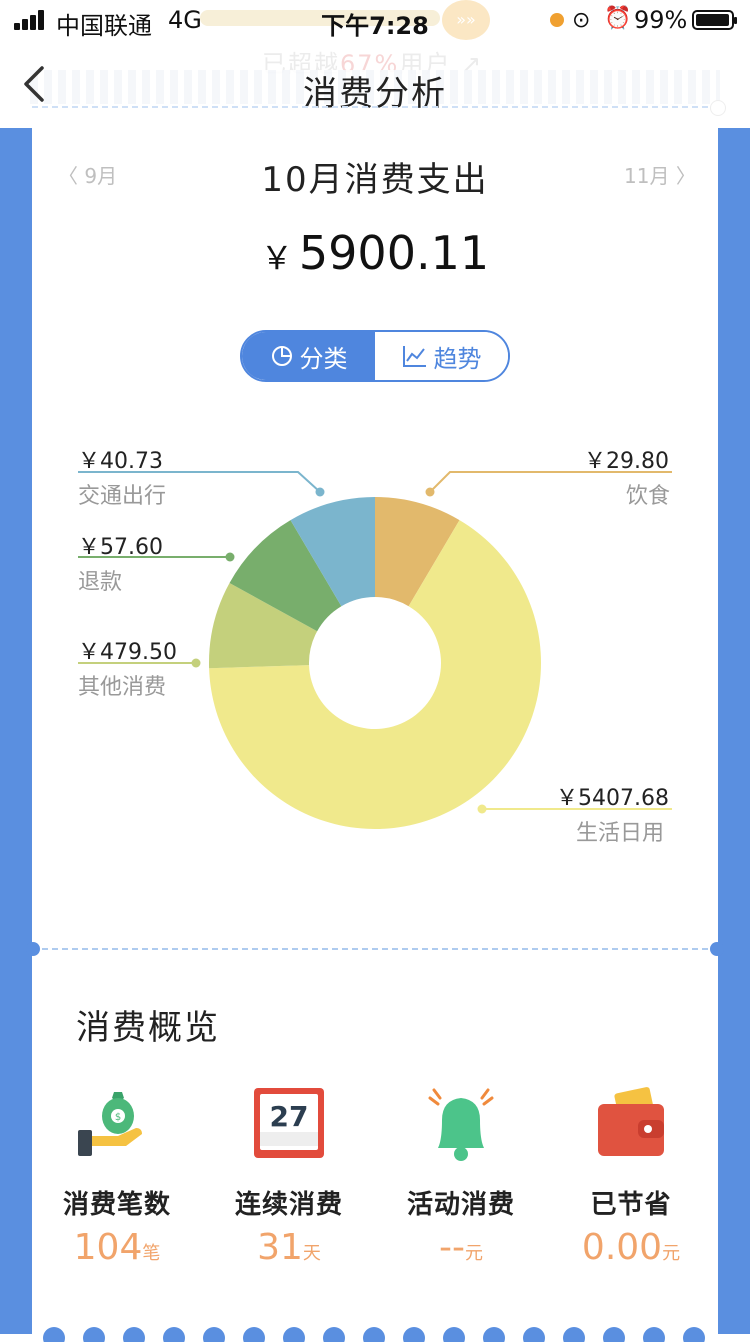  I want to click on overview-saved: 已节省 0.00元, so click(631, 1174).